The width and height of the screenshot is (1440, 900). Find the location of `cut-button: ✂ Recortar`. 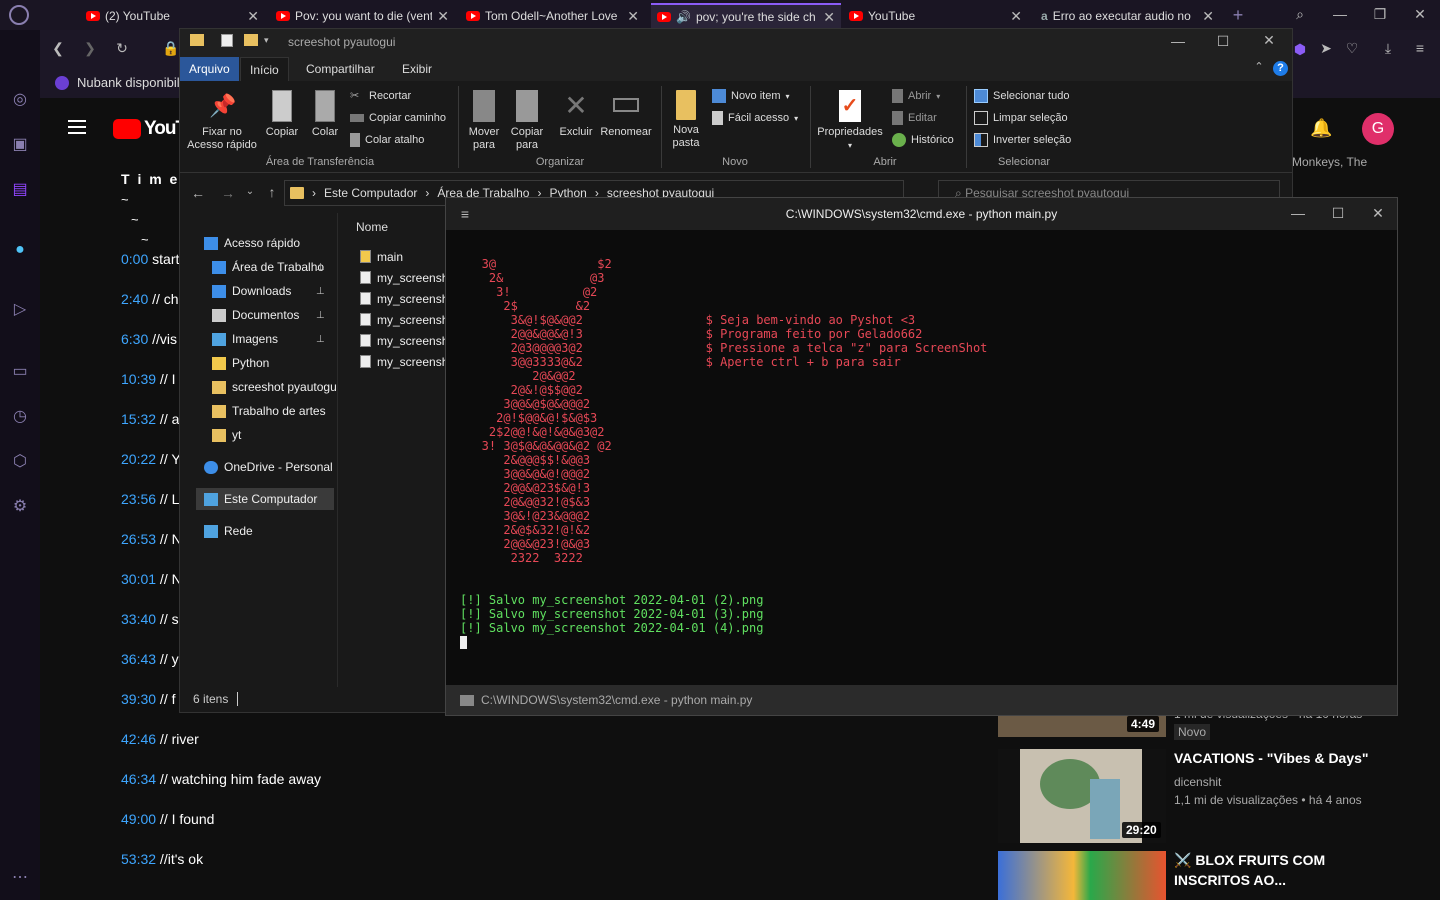

cut-button: ✂ Recortar is located at coordinates (380, 96).